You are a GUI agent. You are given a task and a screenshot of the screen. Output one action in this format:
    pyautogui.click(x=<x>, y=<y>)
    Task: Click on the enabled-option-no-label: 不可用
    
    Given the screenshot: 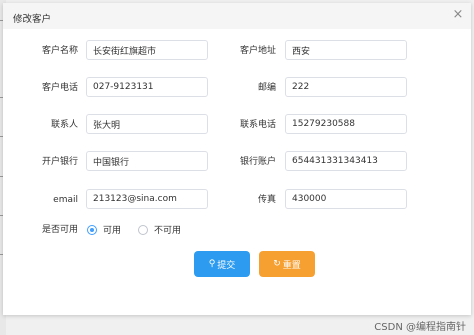 What is the action you would take?
    pyautogui.click(x=168, y=231)
    